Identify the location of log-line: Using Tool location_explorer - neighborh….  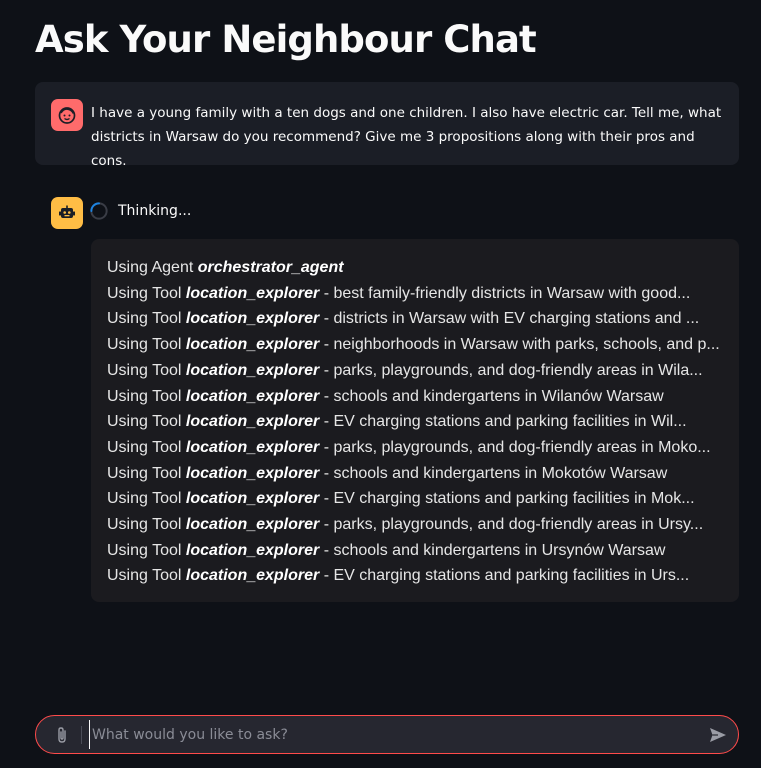
(415, 345).